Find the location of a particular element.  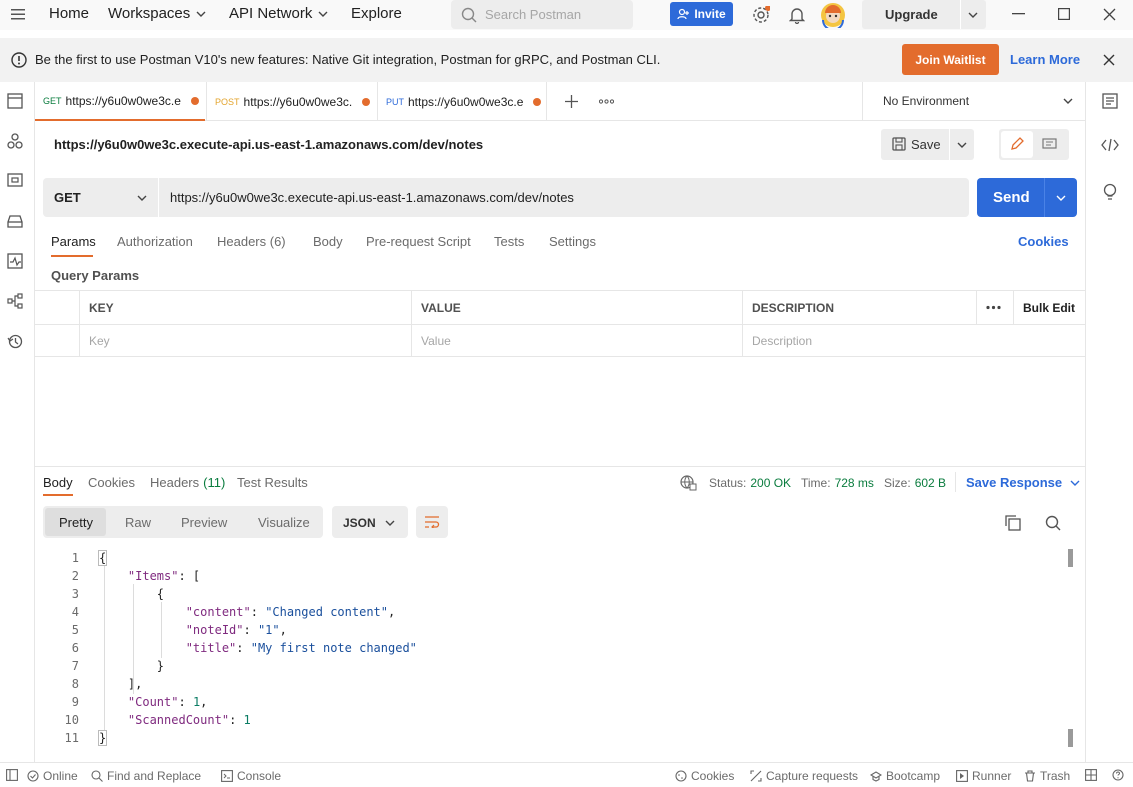

tab-settings: Settings is located at coordinates (572, 241).